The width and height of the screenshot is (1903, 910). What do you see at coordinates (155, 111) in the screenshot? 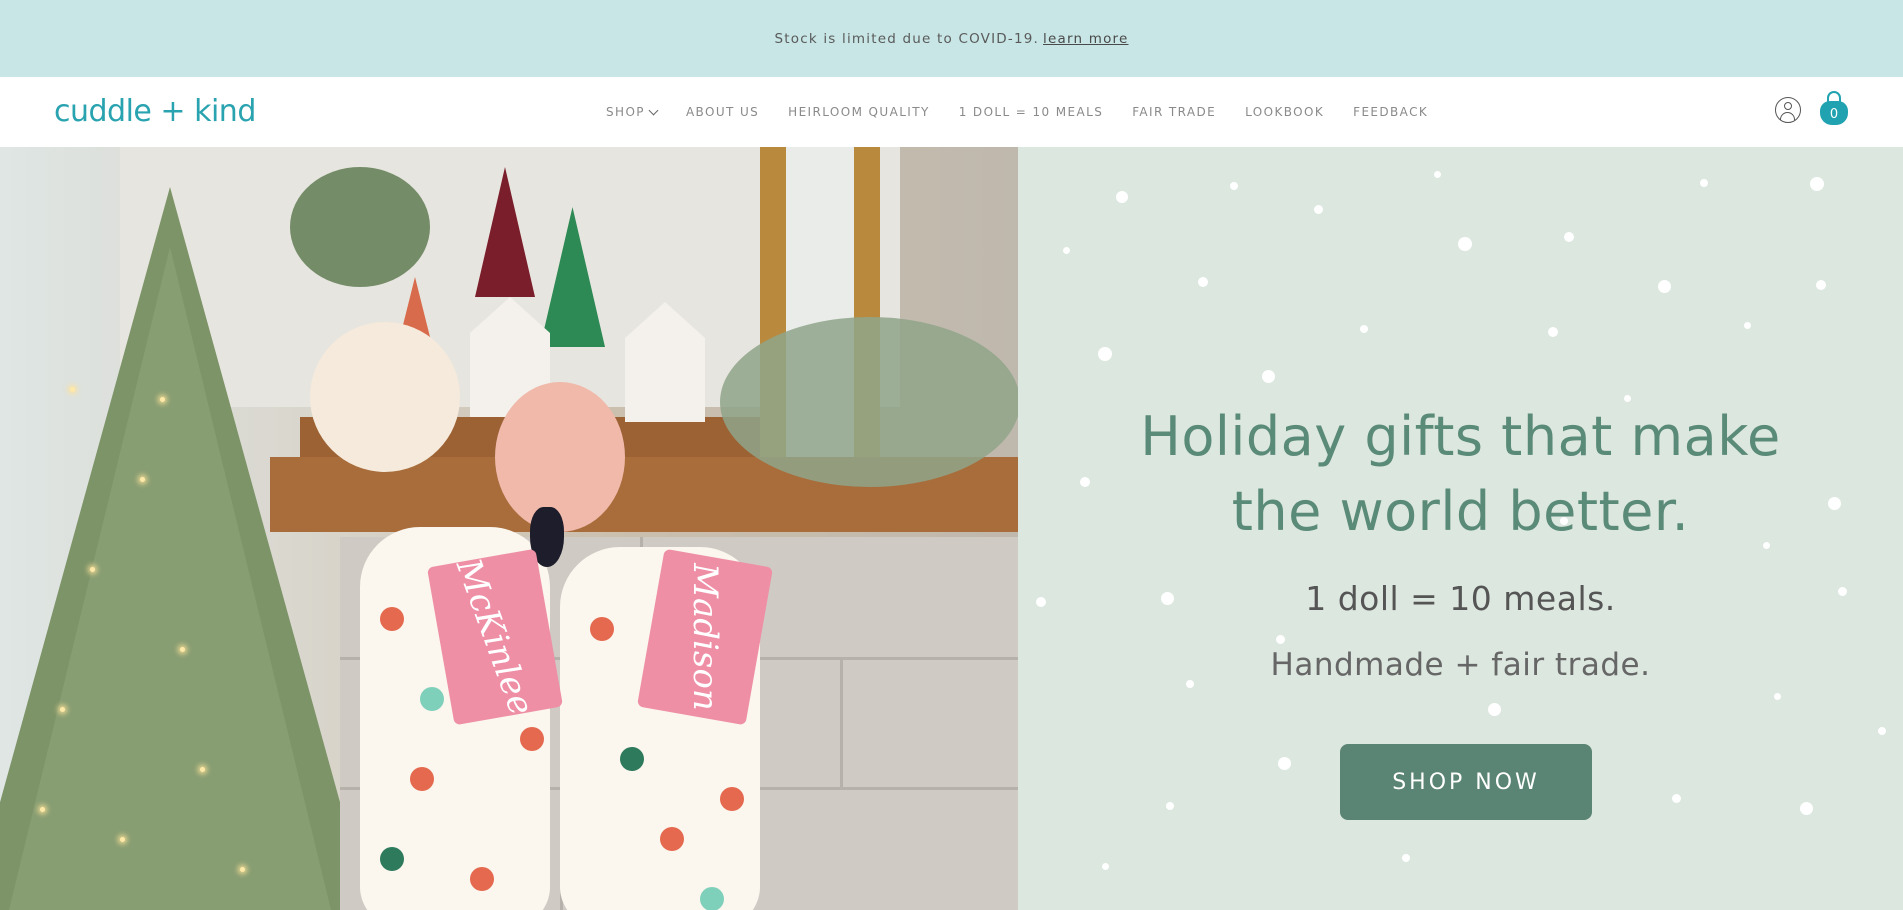
I see `logo: cuddle + kind` at bounding box center [155, 111].